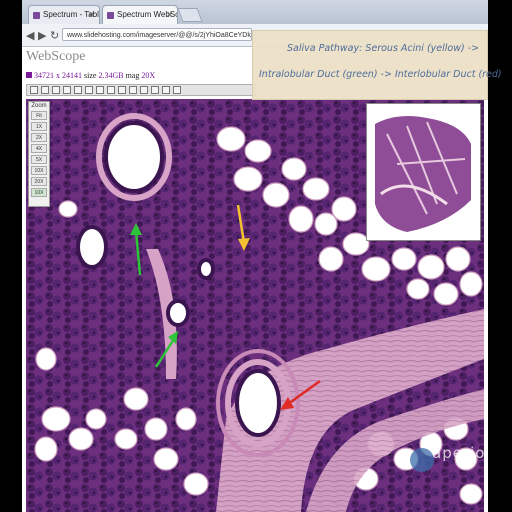 Image resolution: width=512 pixels, height=512 pixels. I want to click on zoom-10x-button: 10X, so click(39, 170).